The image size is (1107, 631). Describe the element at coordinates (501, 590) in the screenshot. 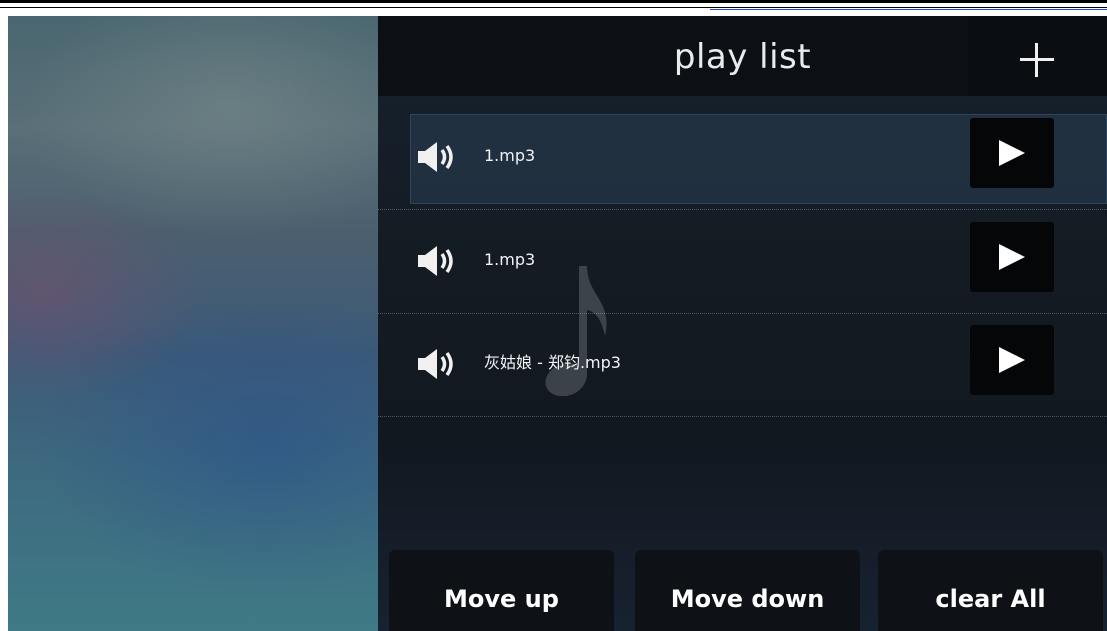

I see `move-up-button: Move up` at that location.